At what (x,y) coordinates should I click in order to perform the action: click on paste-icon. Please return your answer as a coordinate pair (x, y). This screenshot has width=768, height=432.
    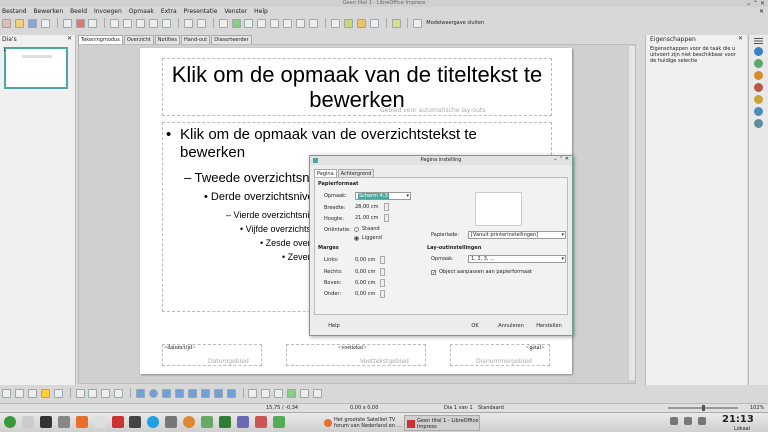
    Looking at the image, I should click on (154, 23).